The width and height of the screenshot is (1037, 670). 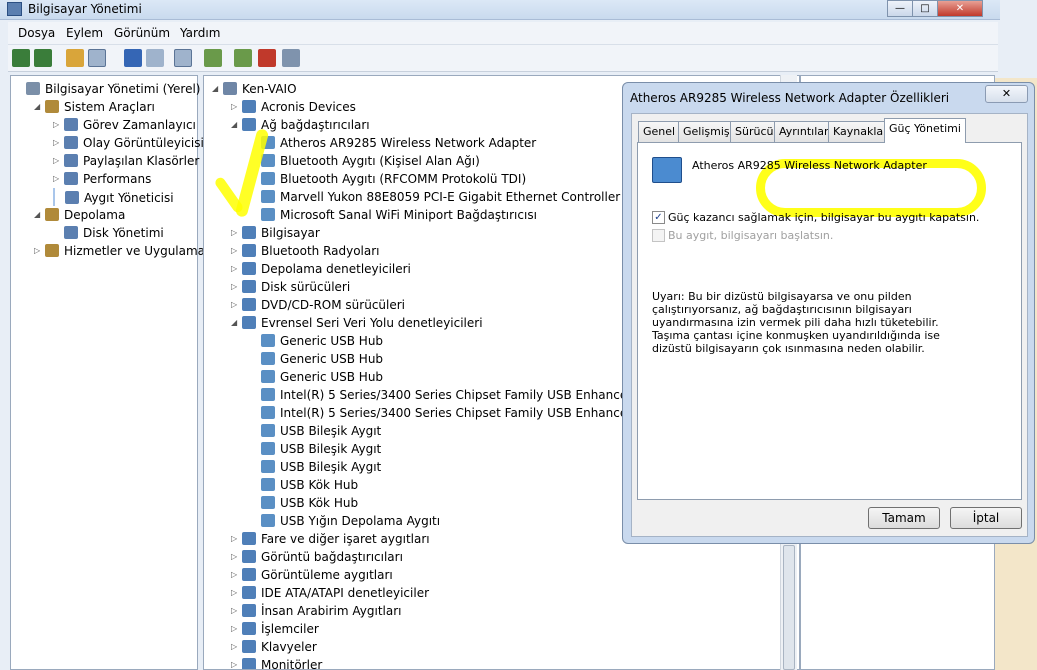 I want to click on forward-arrow-icon, so click(x=43, y=58).